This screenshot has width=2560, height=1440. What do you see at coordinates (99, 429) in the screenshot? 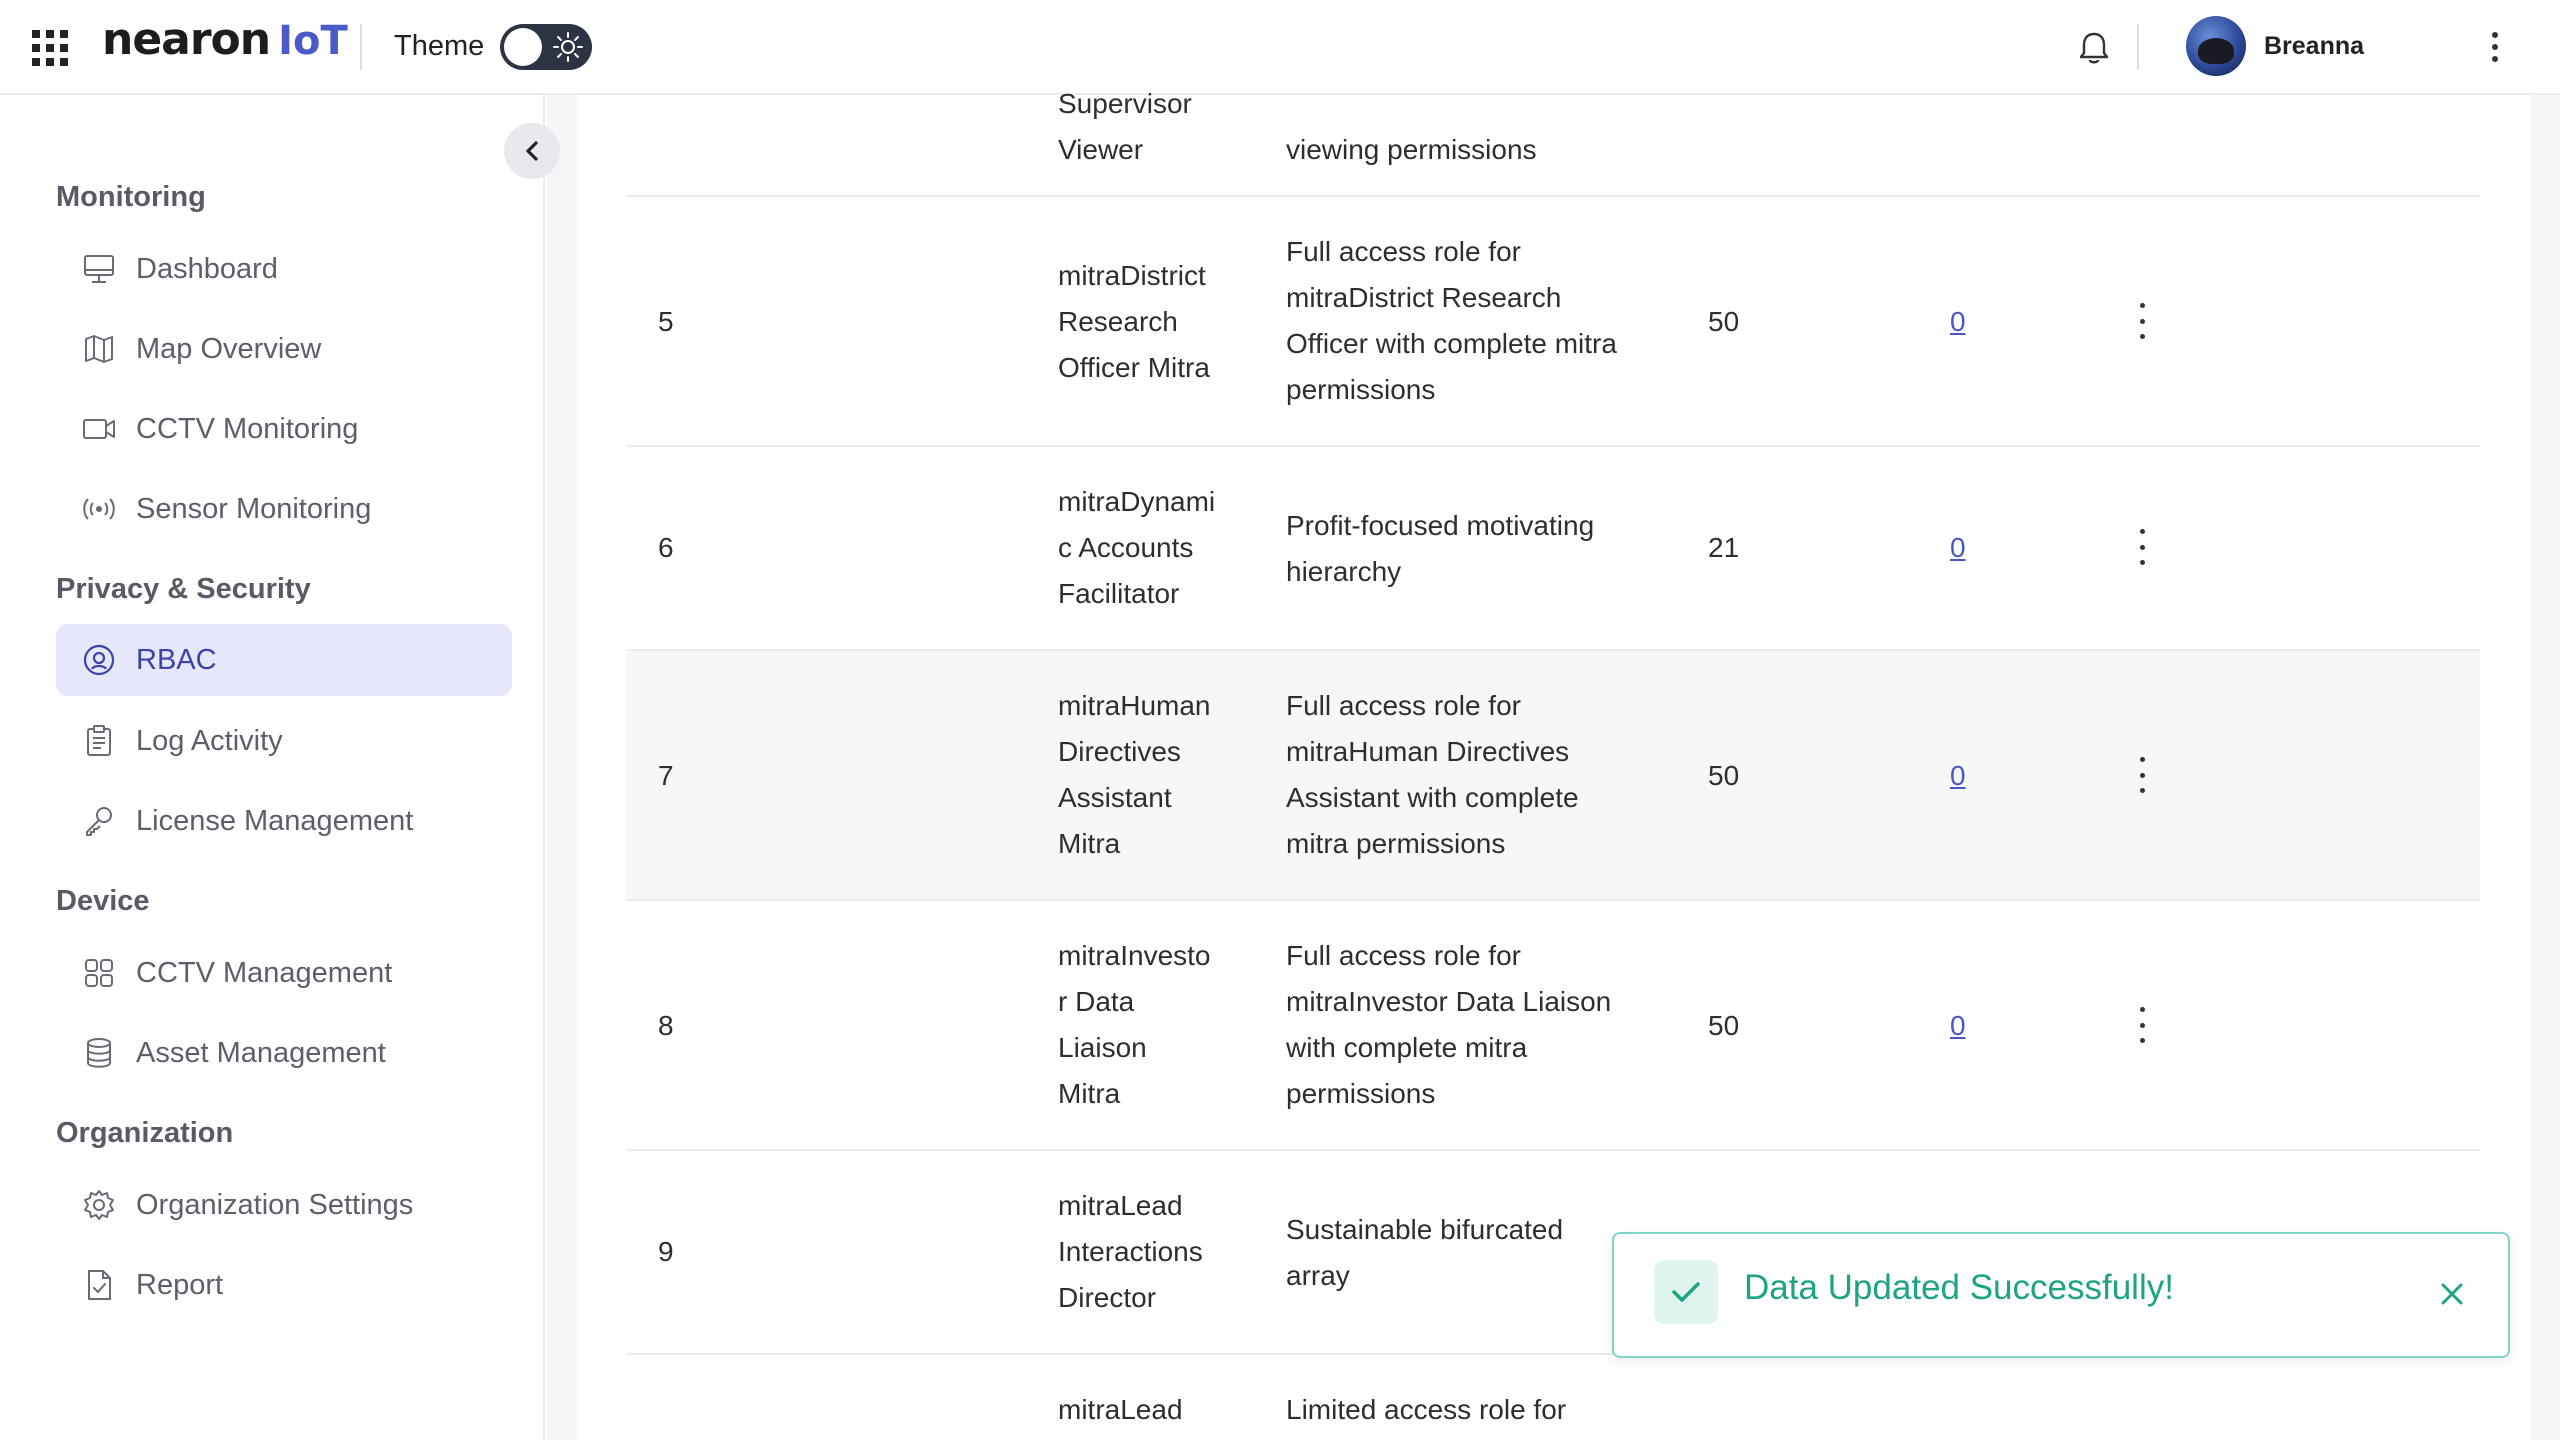
I see `video-camera-icon` at bounding box center [99, 429].